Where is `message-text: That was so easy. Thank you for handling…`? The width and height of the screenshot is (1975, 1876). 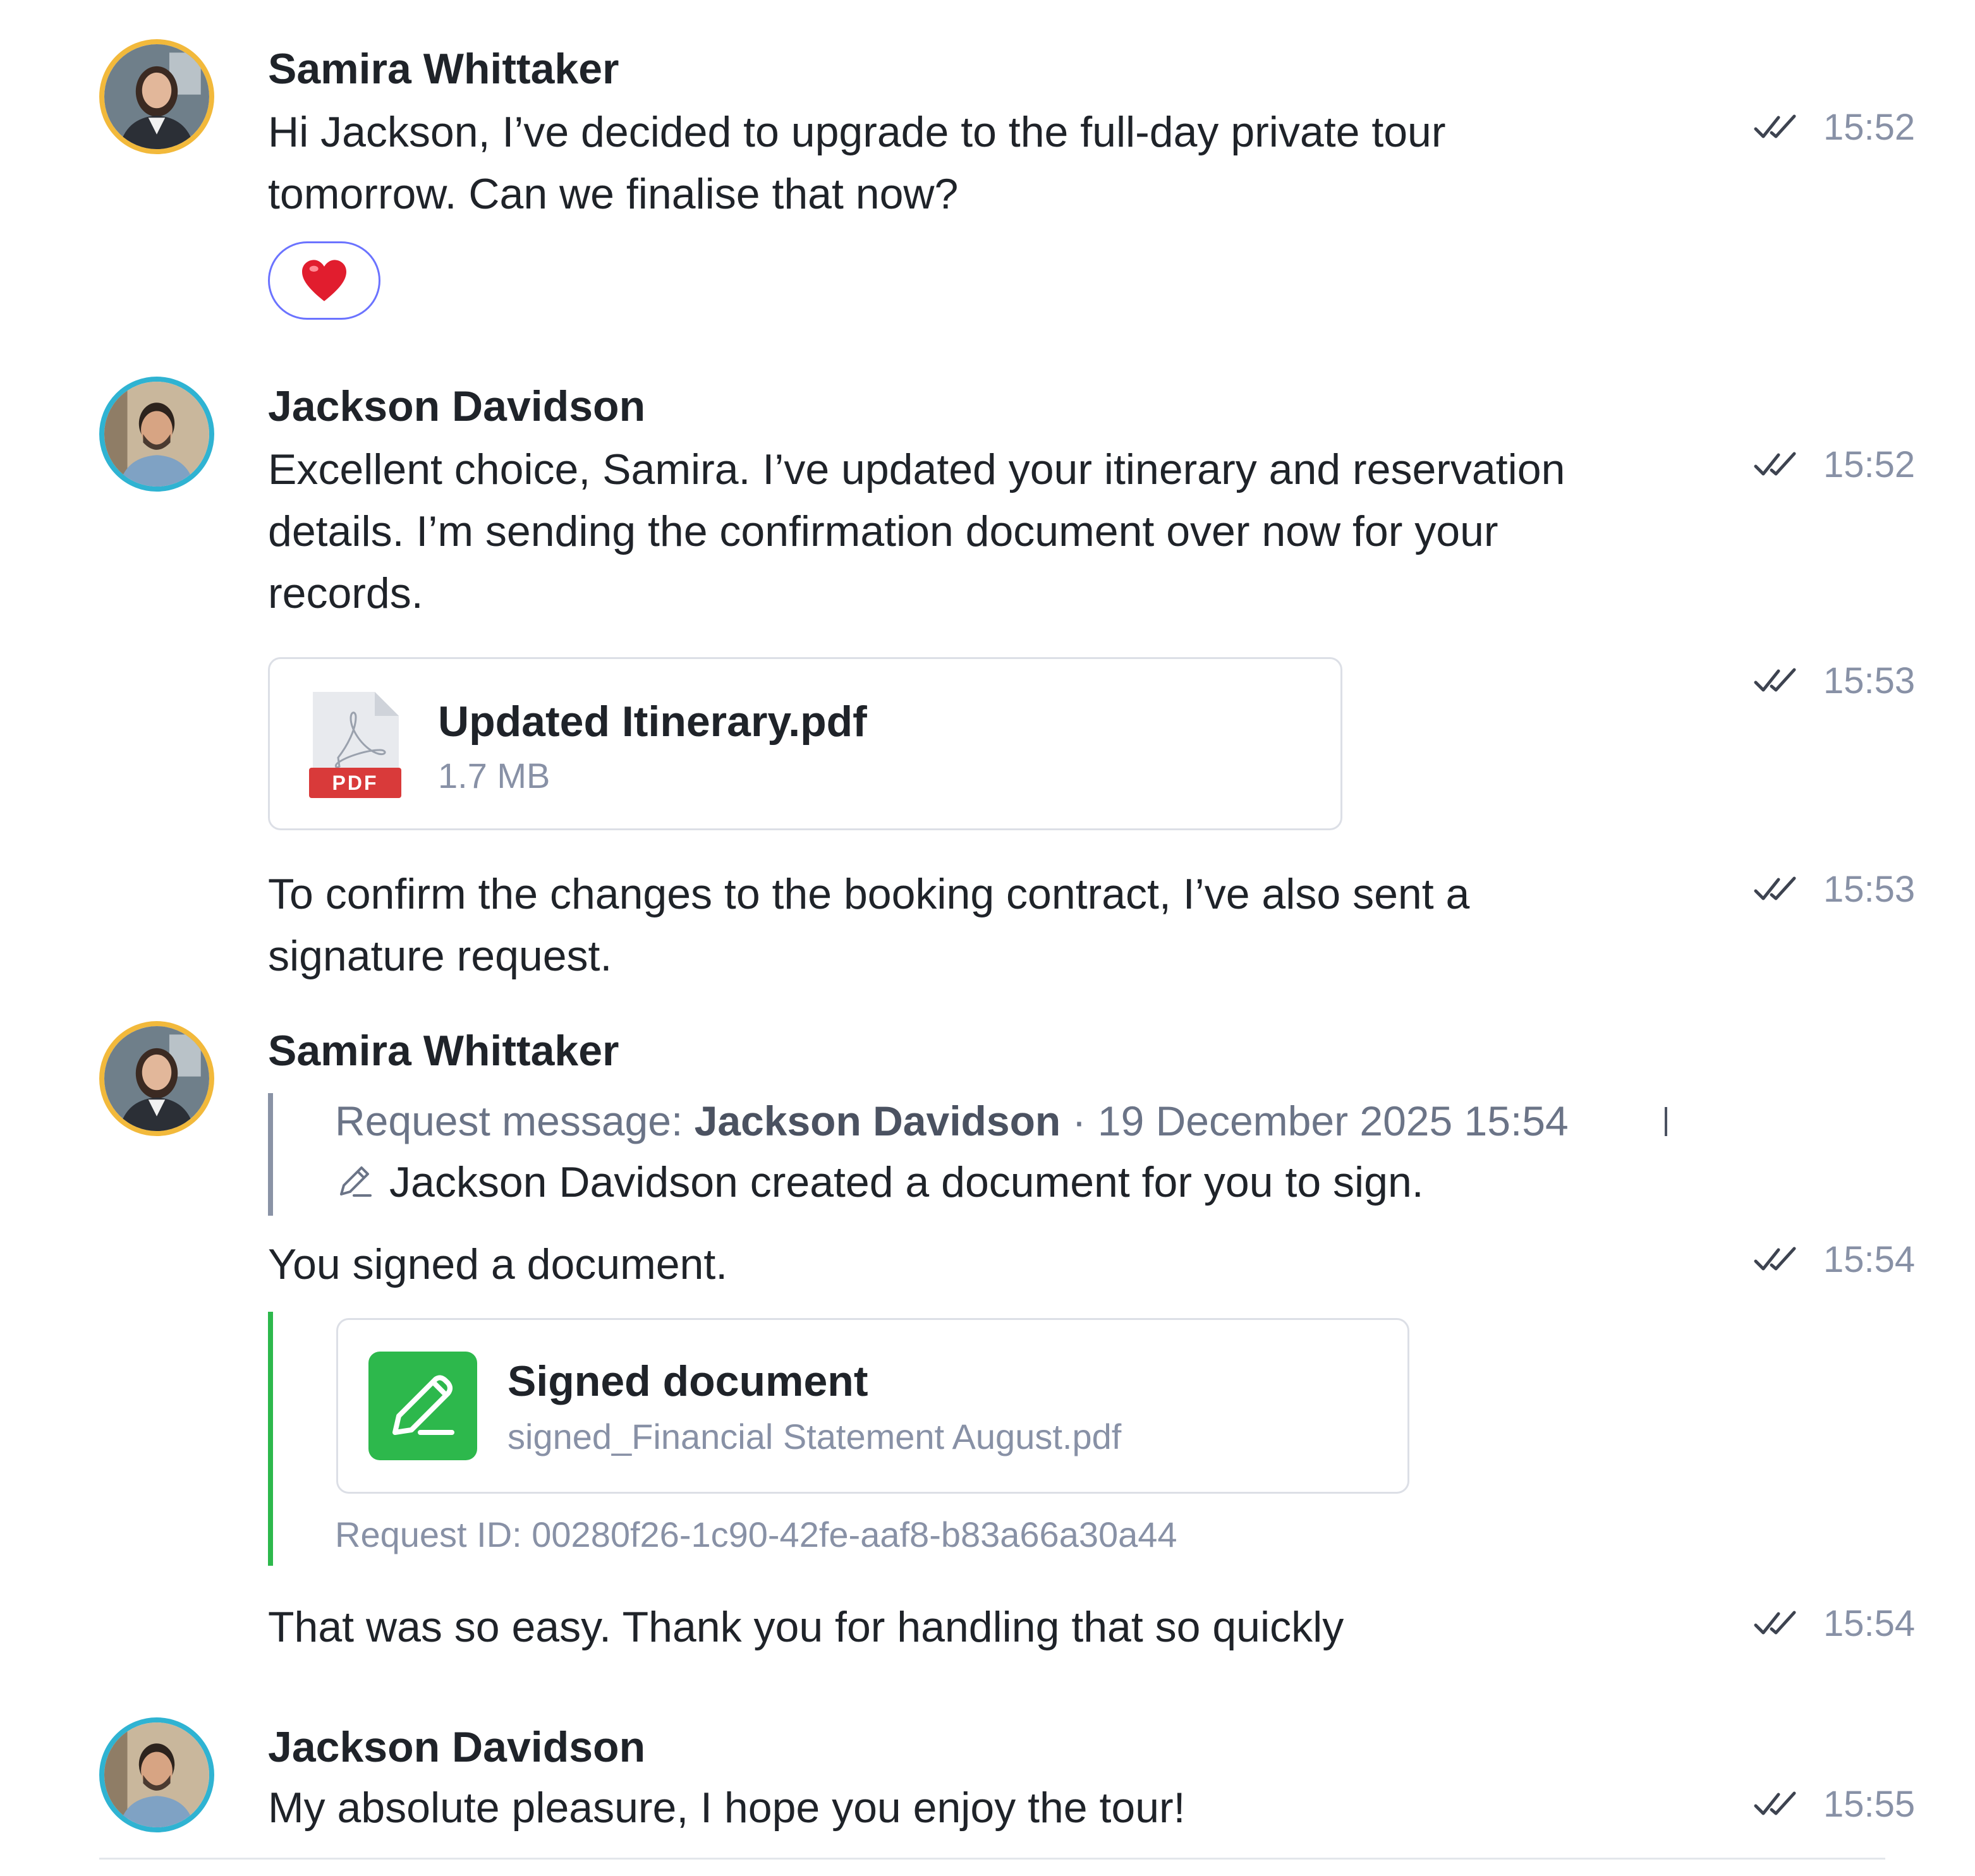
message-text: That was so easy. Thank you for handling… is located at coordinates (806, 1627).